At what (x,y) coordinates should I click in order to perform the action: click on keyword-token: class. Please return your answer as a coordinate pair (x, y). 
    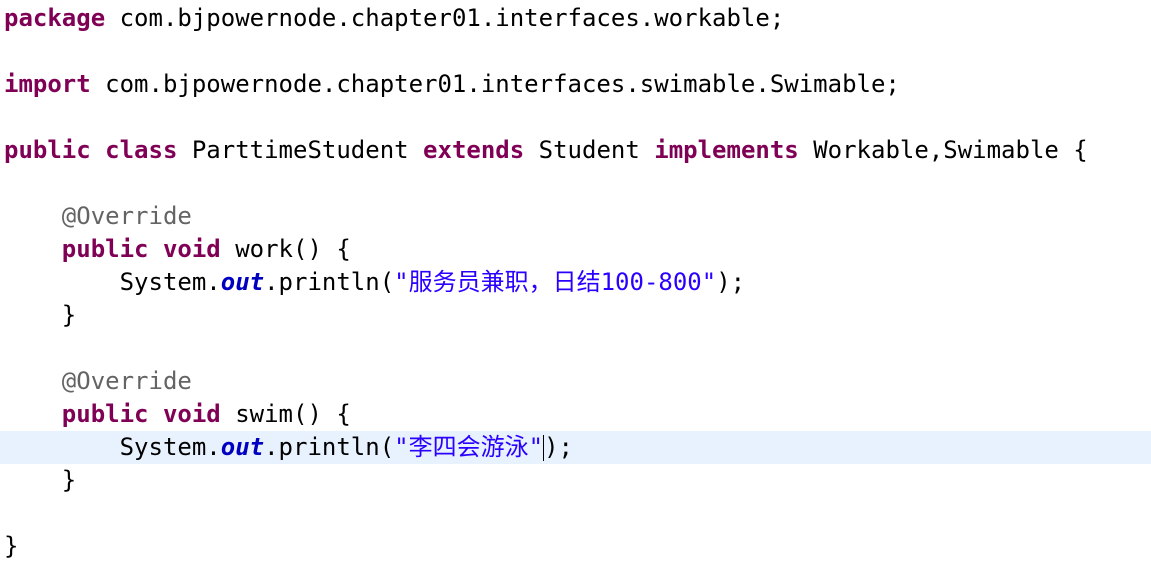
    Looking at the image, I should click on (141, 150).